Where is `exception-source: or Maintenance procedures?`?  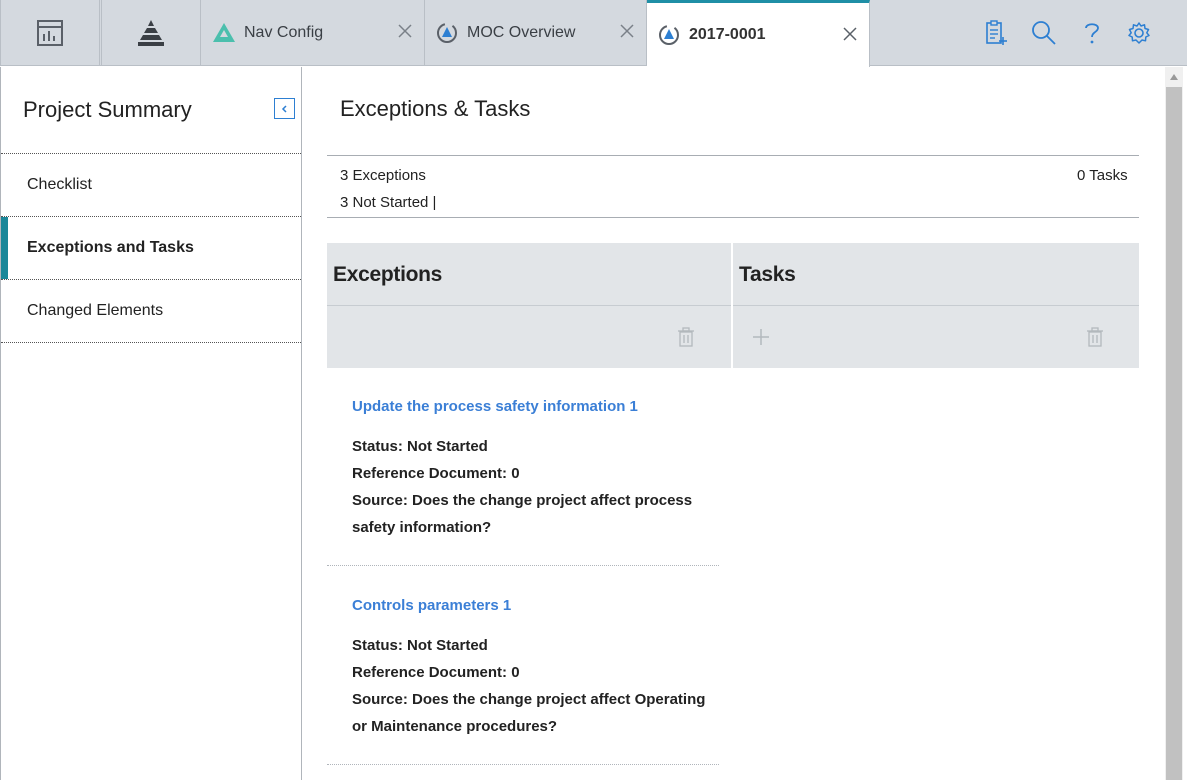 exception-source: or Maintenance procedures? is located at coordinates (455, 726).